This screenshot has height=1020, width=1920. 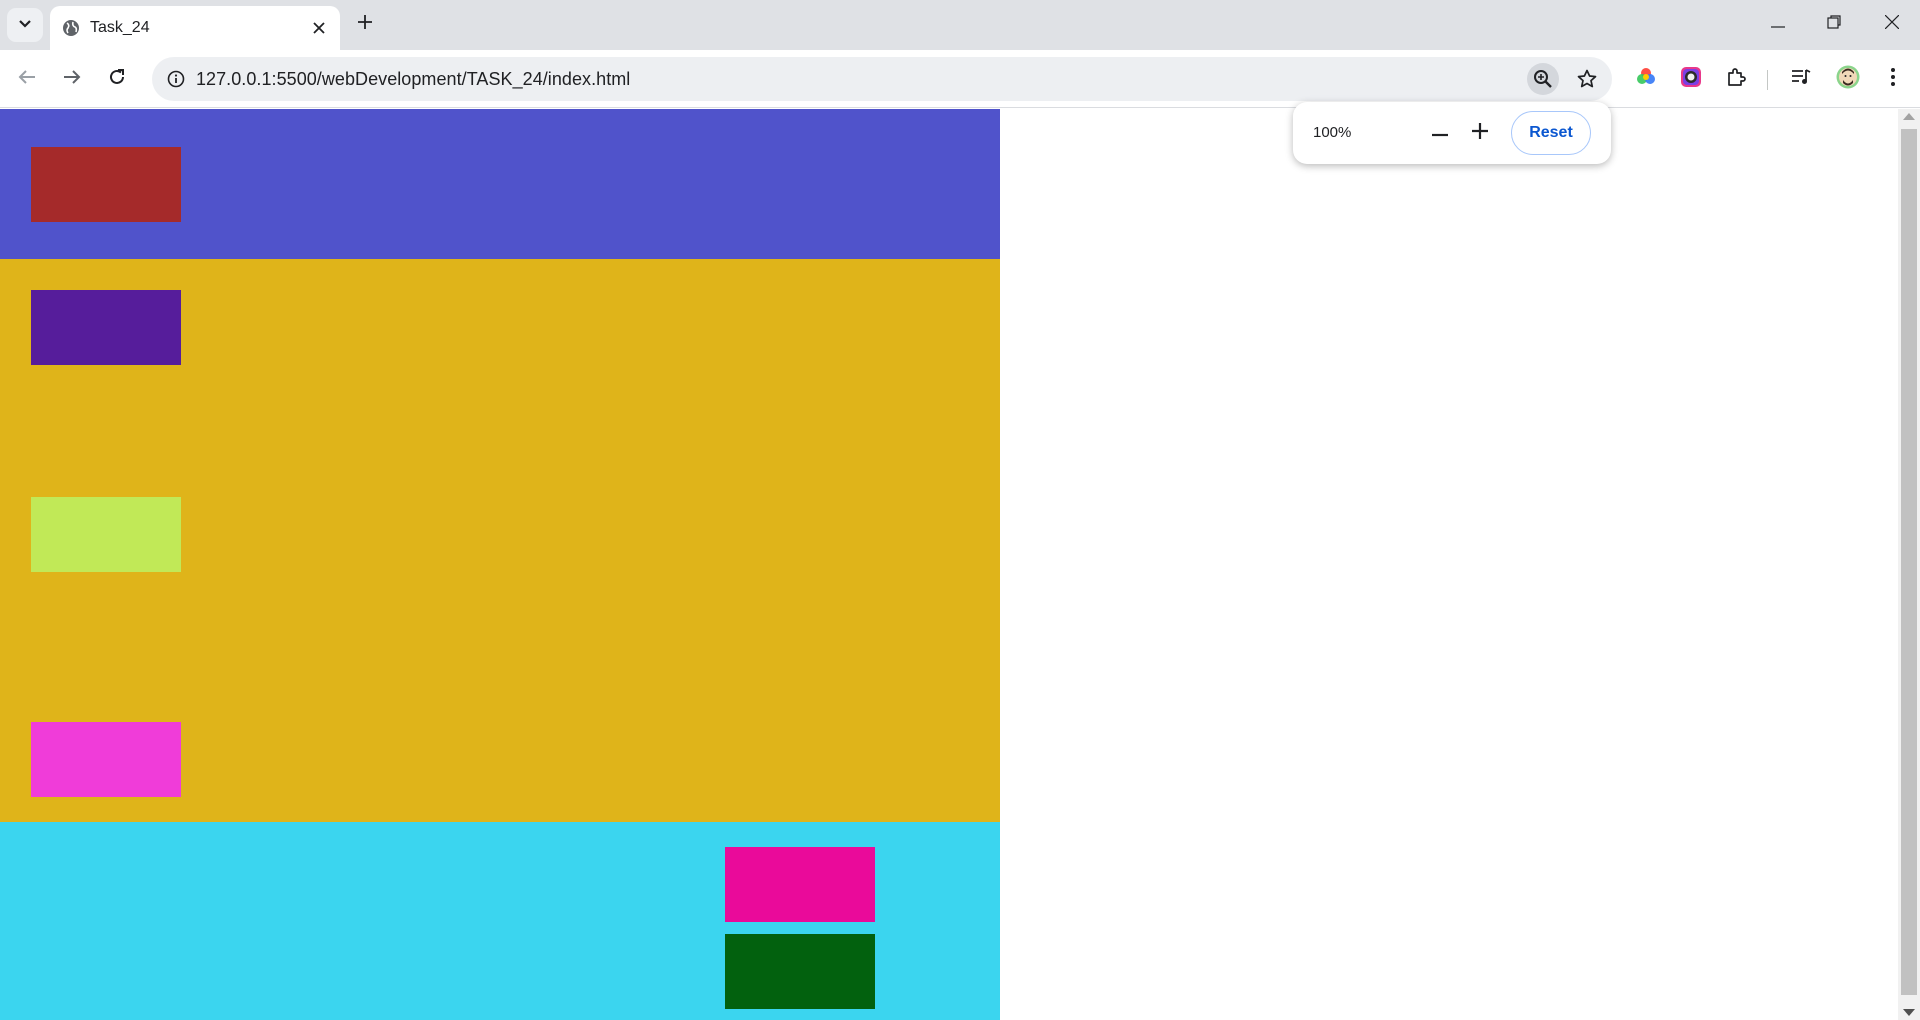 What do you see at coordinates (1587, 79) in the screenshot?
I see `star-icon` at bounding box center [1587, 79].